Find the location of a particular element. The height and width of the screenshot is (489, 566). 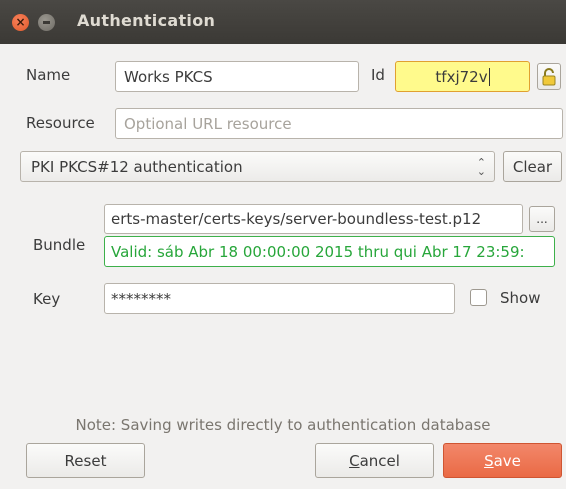

save-button: Save is located at coordinates (502, 460).